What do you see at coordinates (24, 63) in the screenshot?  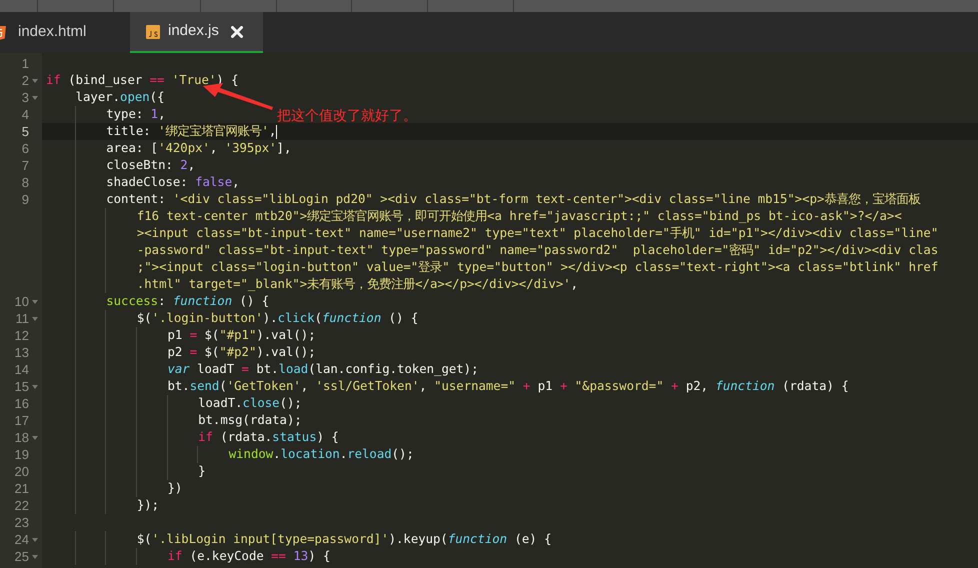 I see `line-number: 1` at bounding box center [24, 63].